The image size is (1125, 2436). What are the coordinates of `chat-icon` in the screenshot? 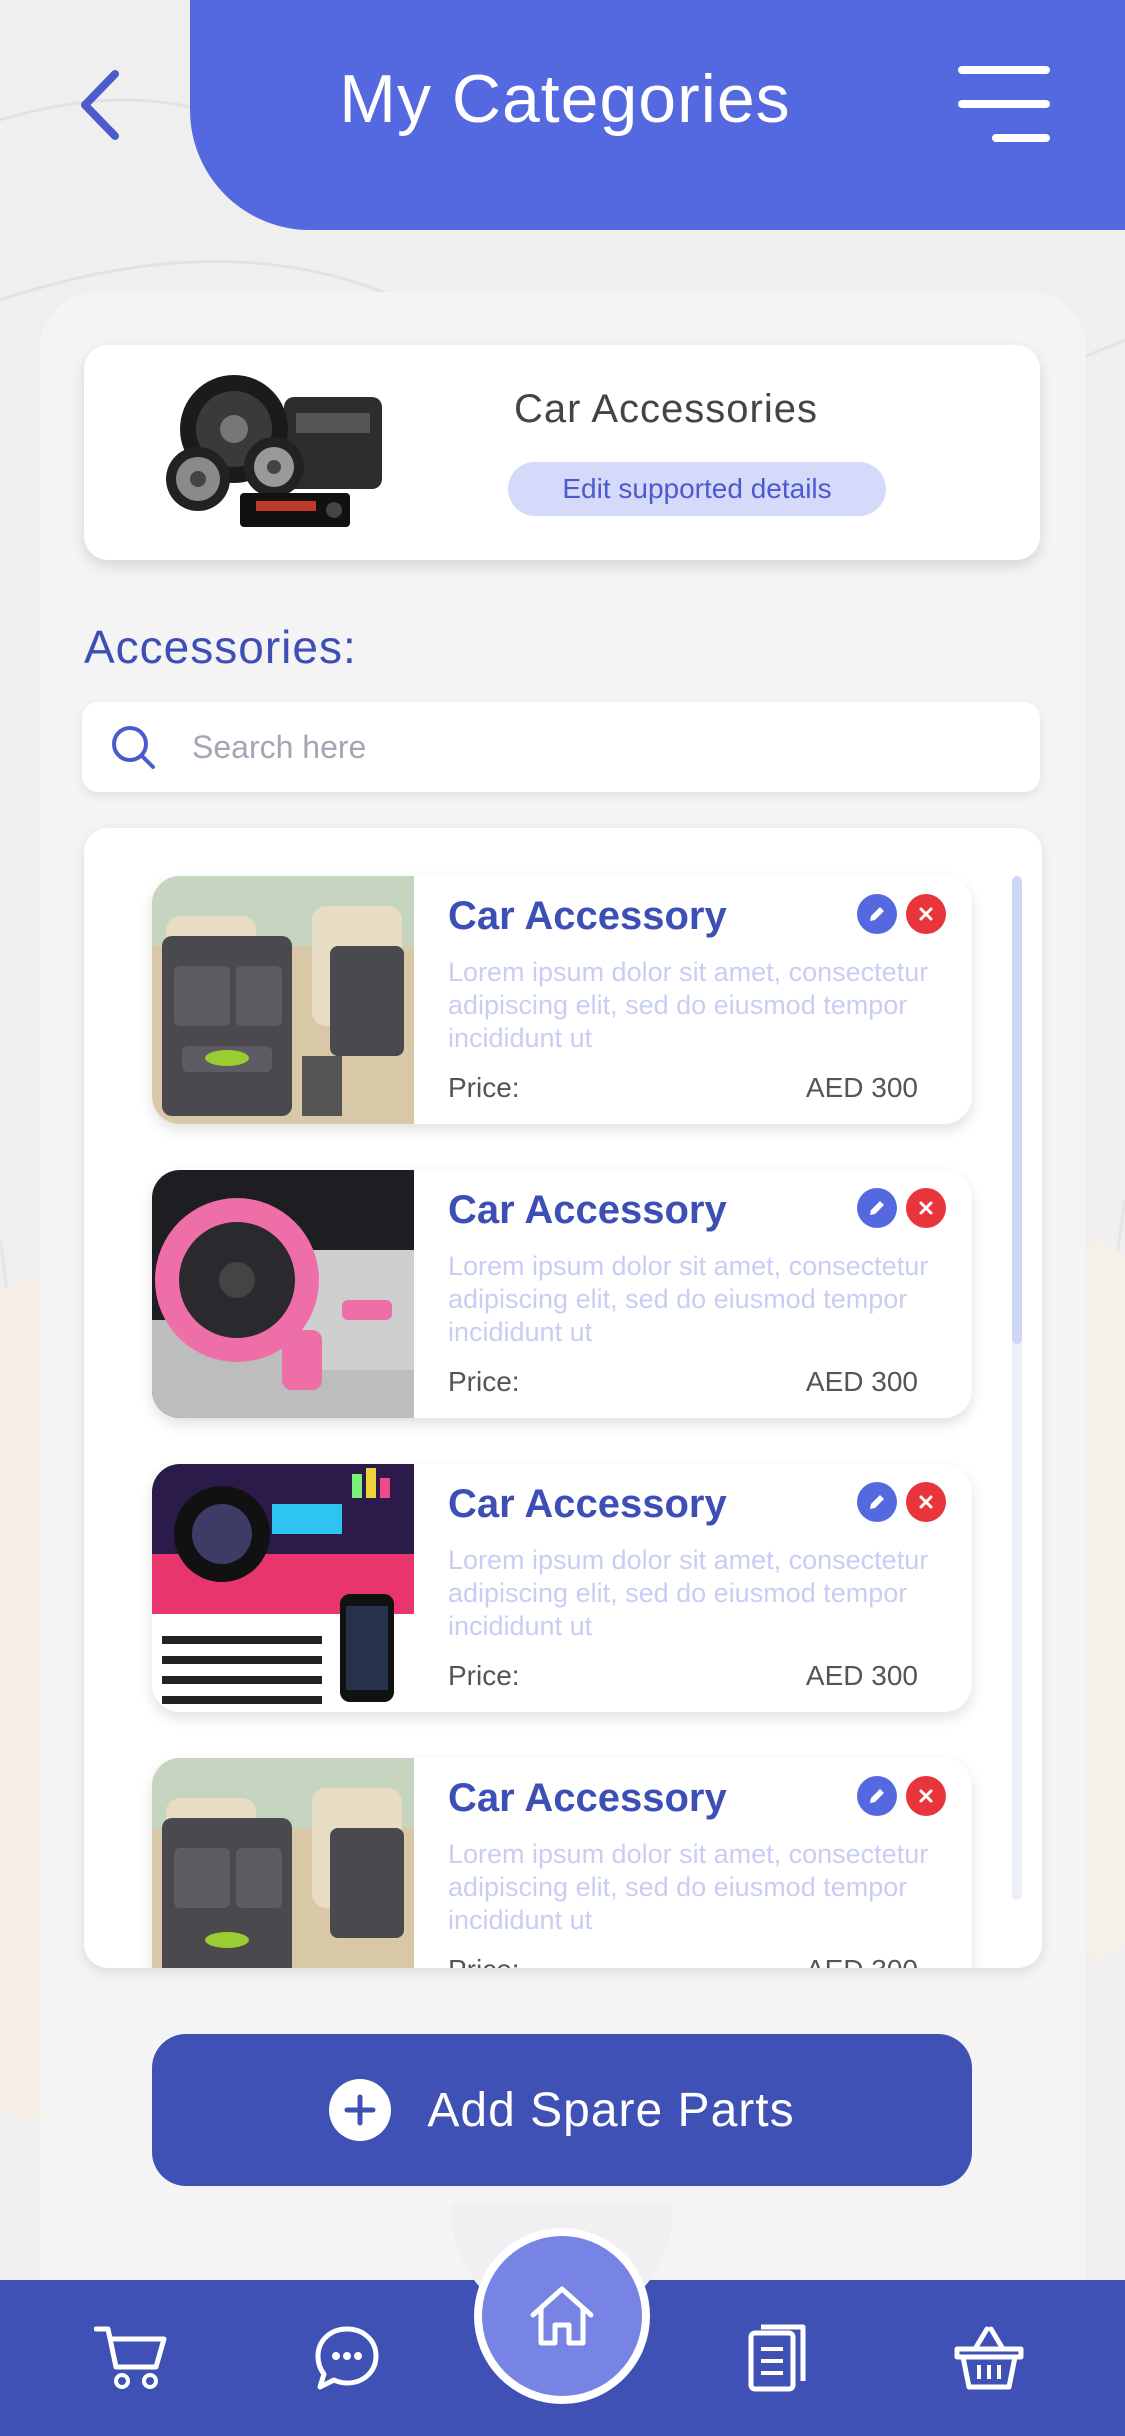 It's located at (347, 2358).